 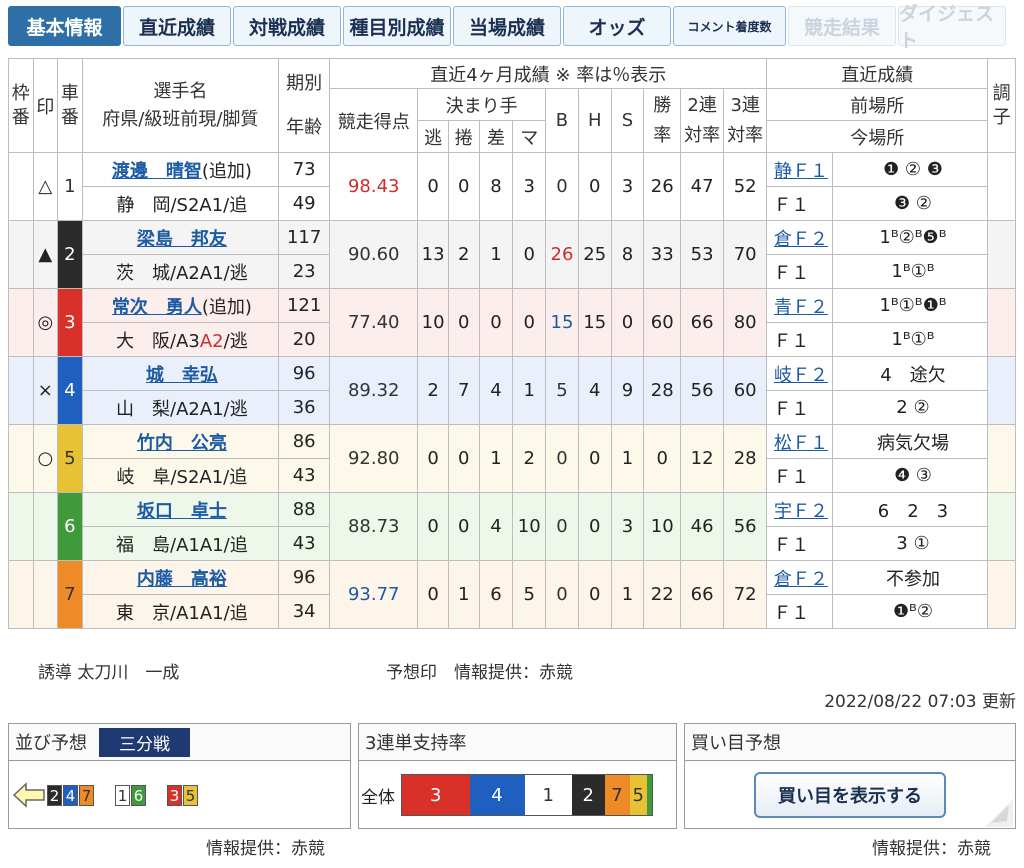 What do you see at coordinates (910, 237) in the screenshot?
I see `prev-results: 1ᴮ②ᴮ❺ᴮ` at bounding box center [910, 237].